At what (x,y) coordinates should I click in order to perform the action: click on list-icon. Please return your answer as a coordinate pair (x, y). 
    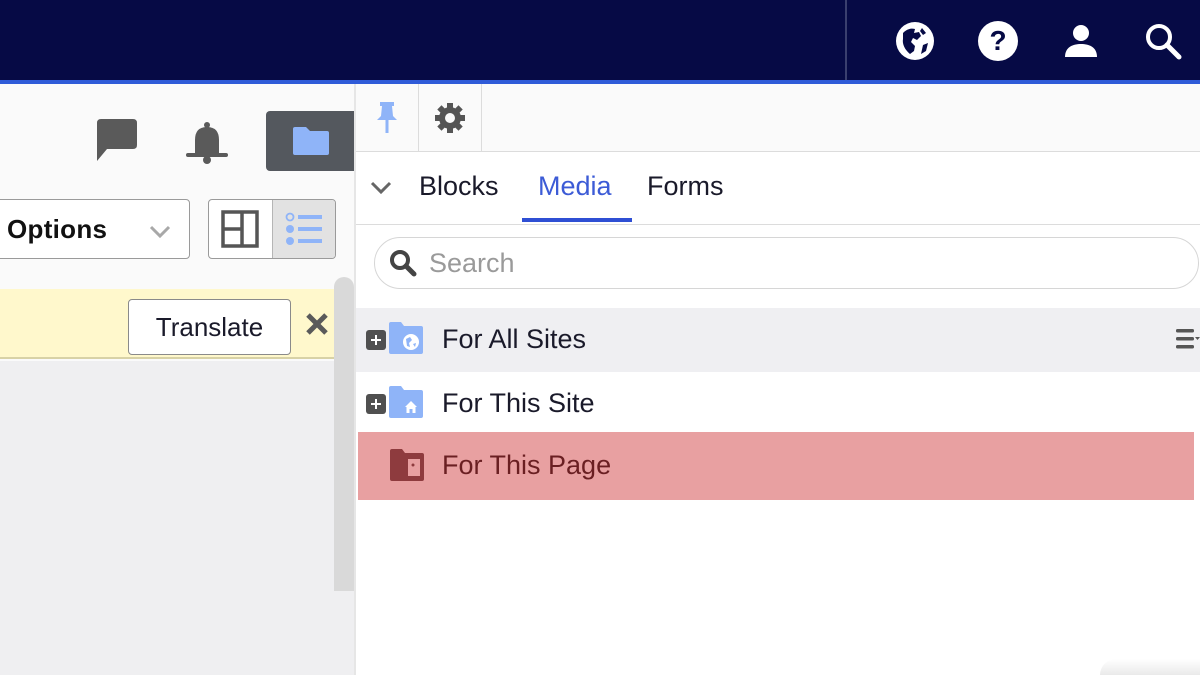
    Looking at the image, I should click on (303, 228).